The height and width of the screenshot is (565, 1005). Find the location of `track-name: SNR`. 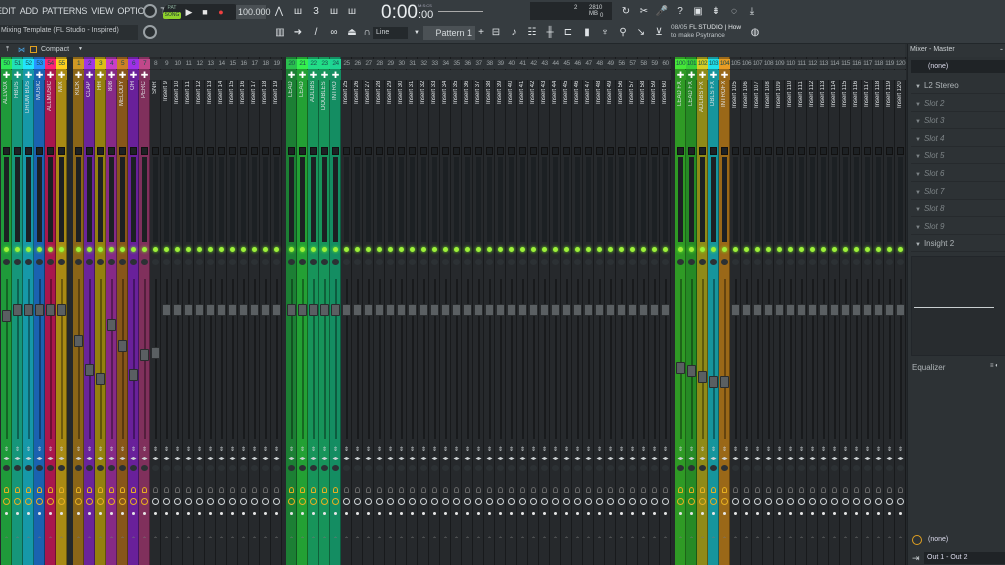

track-name: SNR is located at coordinates (155, 112).